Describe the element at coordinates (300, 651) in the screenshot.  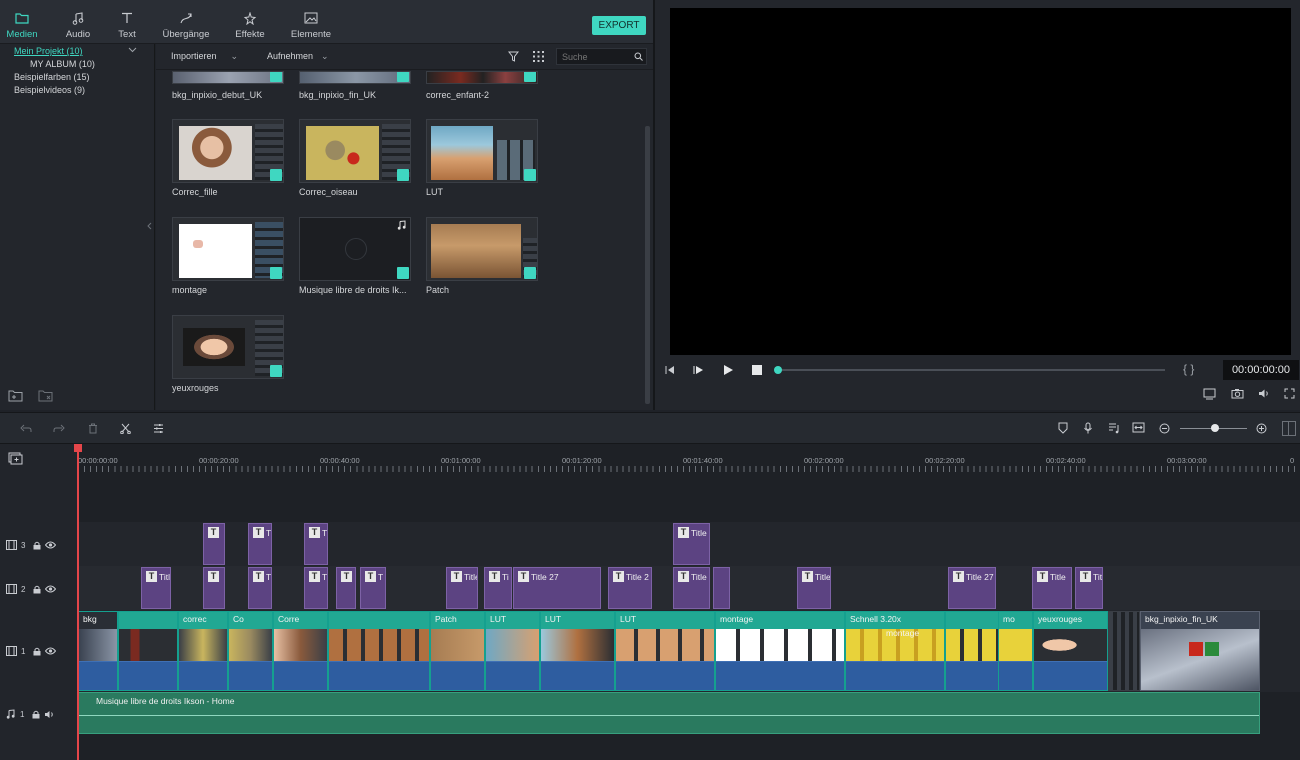
I see `video-clip: Corre` at that location.